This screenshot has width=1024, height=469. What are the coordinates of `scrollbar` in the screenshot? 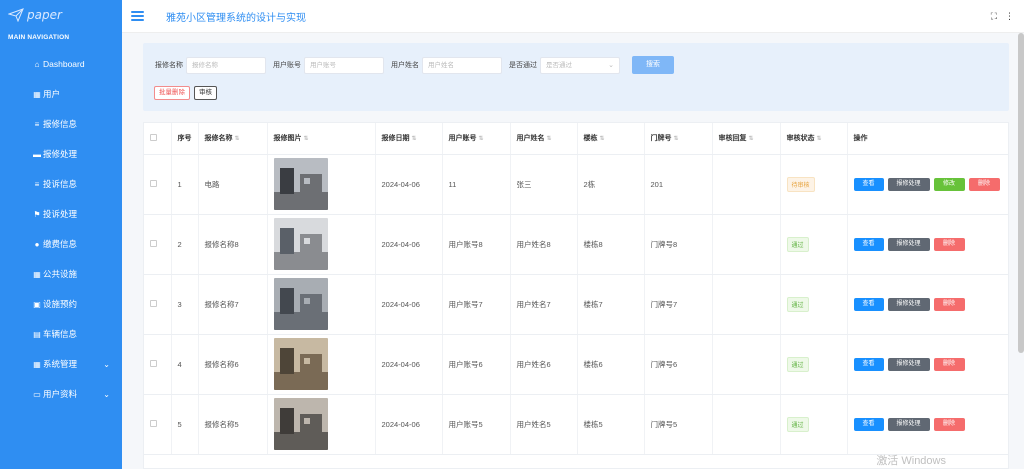 It's located at (1021, 193).